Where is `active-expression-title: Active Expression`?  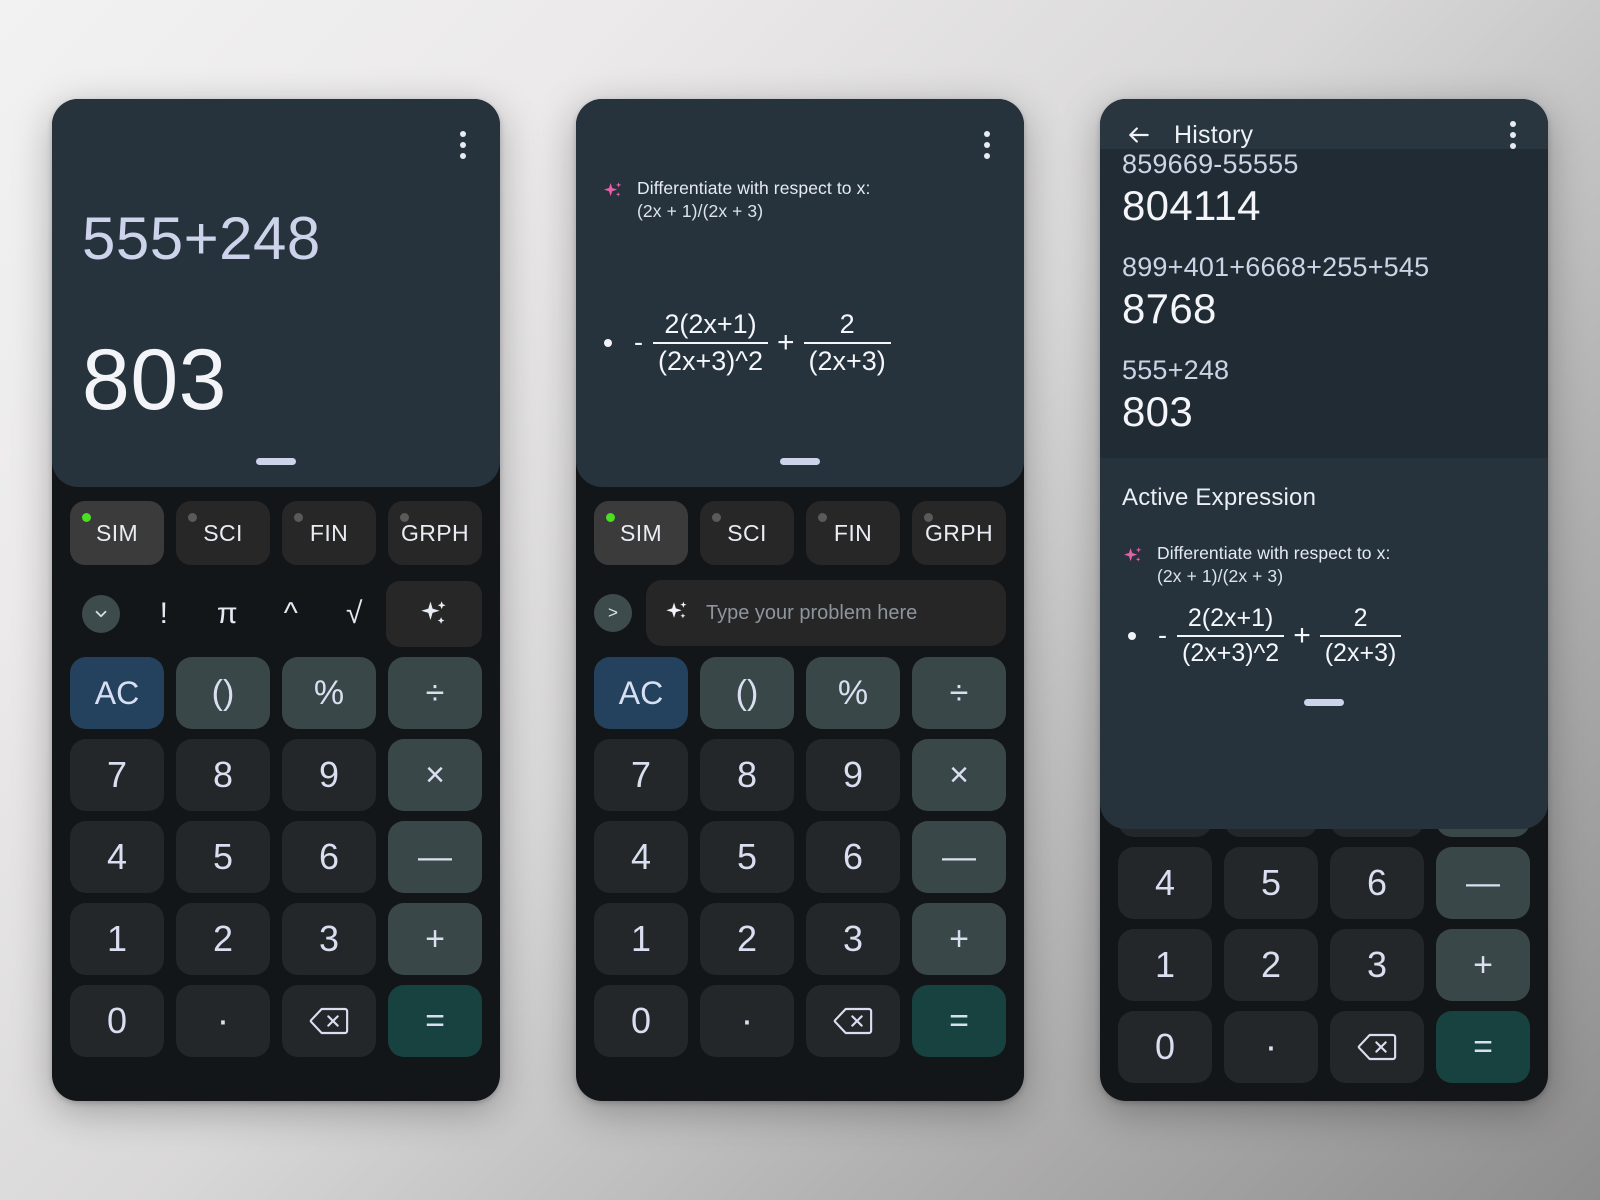 active-expression-title: Active Expression is located at coordinates (1219, 497).